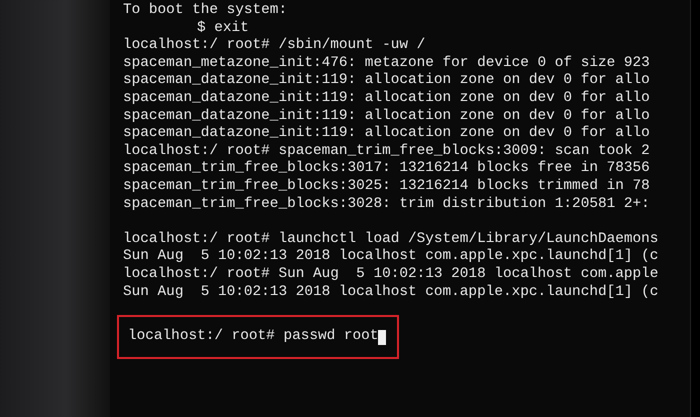 The image size is (700, 417). I want to click on terminal-line: localhost:/ root# launchctl load /System/Library/LaunchDaemons, so click(390, 238).